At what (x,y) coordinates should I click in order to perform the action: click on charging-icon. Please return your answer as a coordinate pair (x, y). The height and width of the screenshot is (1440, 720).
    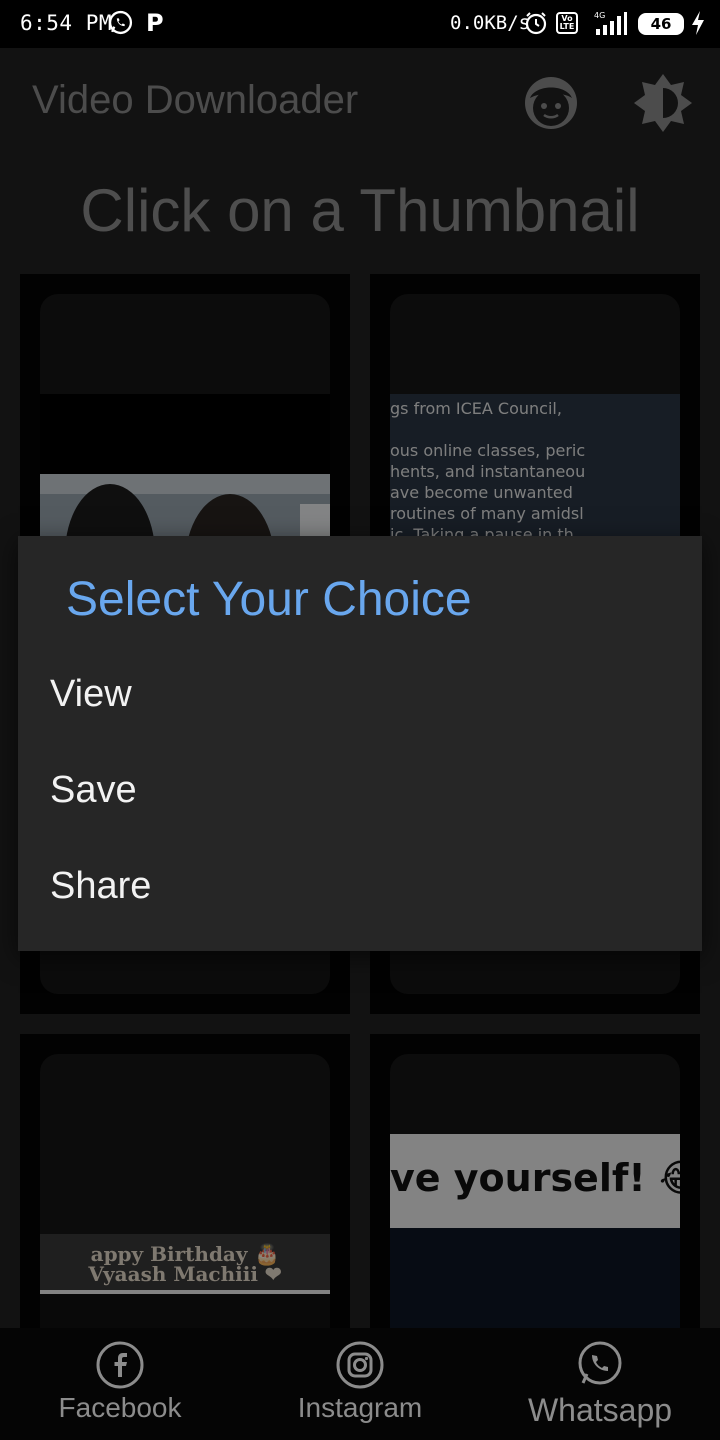
    Looking at the image, I should click on (698, 23).